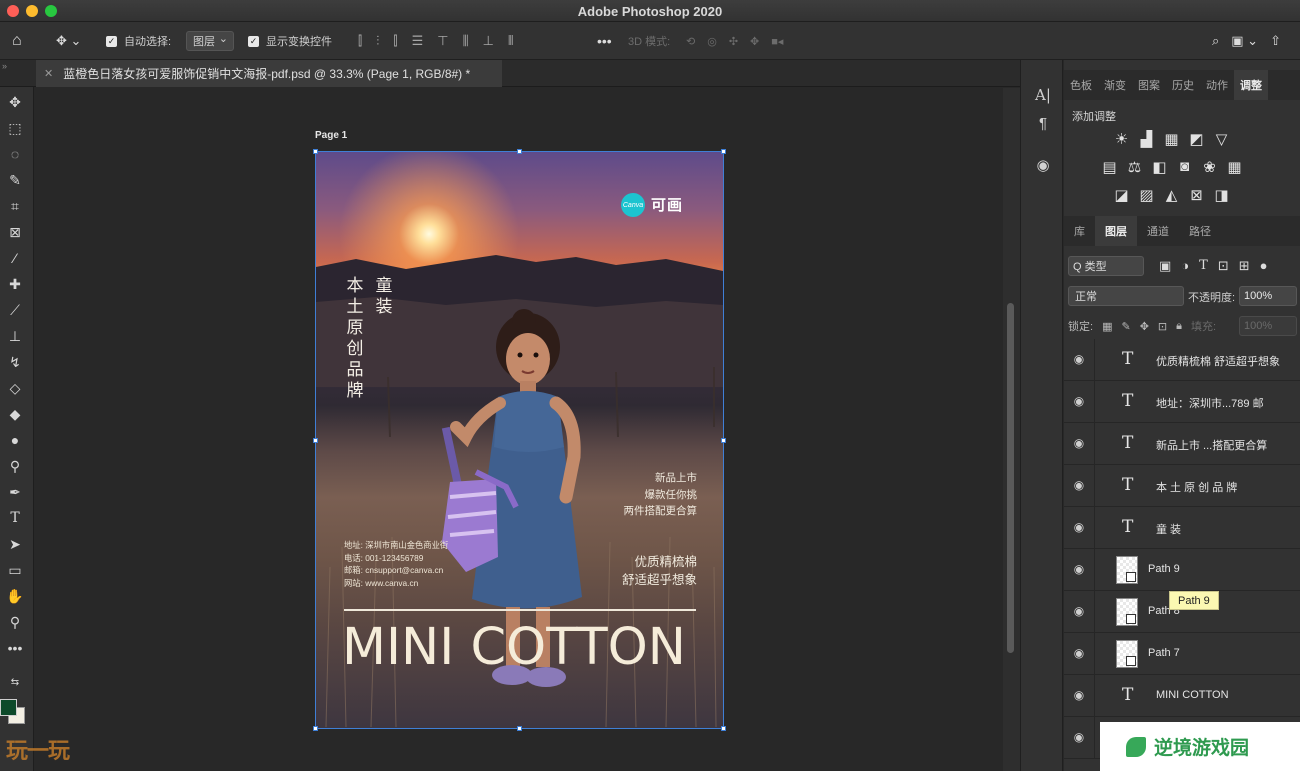  What do you see at coordinates (15, 362) in the screenshot?
I see `history-brush-icon: ↯` at bounding box center [15, 362].